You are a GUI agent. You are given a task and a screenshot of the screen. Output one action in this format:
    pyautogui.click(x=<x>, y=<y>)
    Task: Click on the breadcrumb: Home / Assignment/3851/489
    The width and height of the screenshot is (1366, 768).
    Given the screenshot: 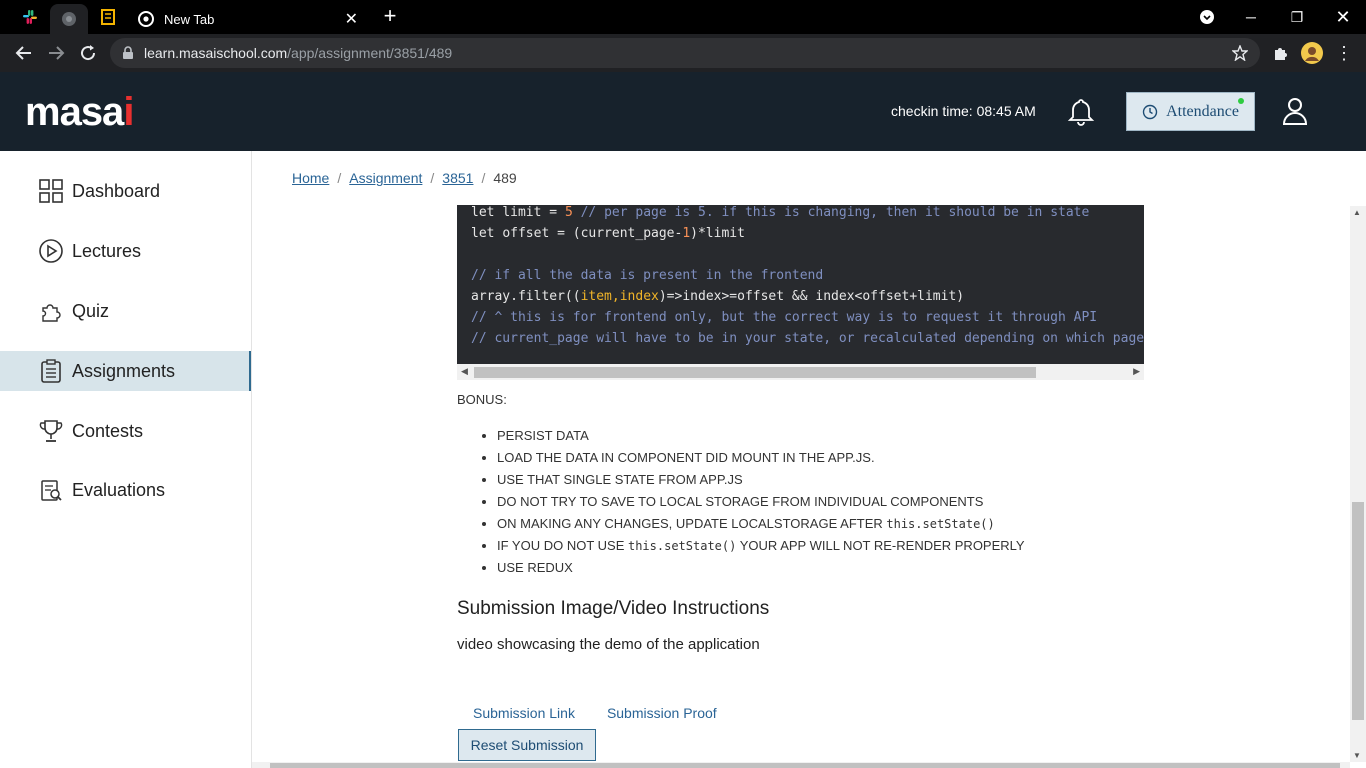 What is the action you would take?
    pyautogui.click(x=404, y=178)
    